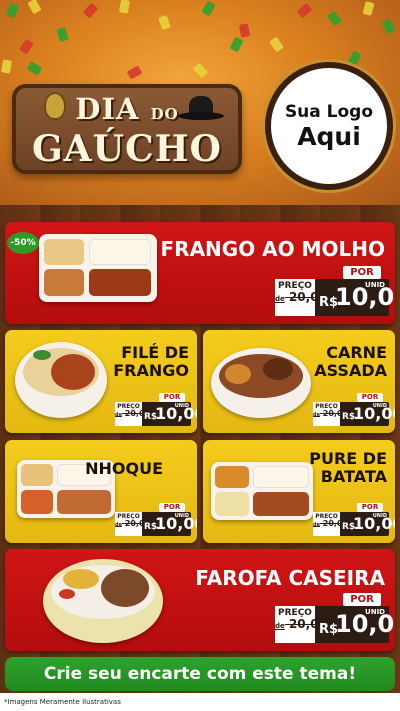 The image size is (400, 711). Describe the element at coordinates (124, 468) in the screenshot. I see `product-name: NHOQUE` at that location.